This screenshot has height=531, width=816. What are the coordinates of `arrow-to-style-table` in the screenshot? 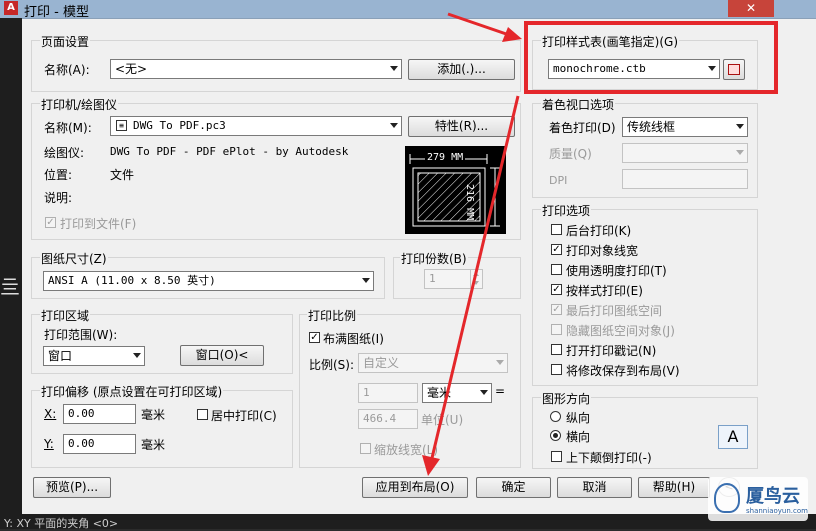 It's located at (480, 25).